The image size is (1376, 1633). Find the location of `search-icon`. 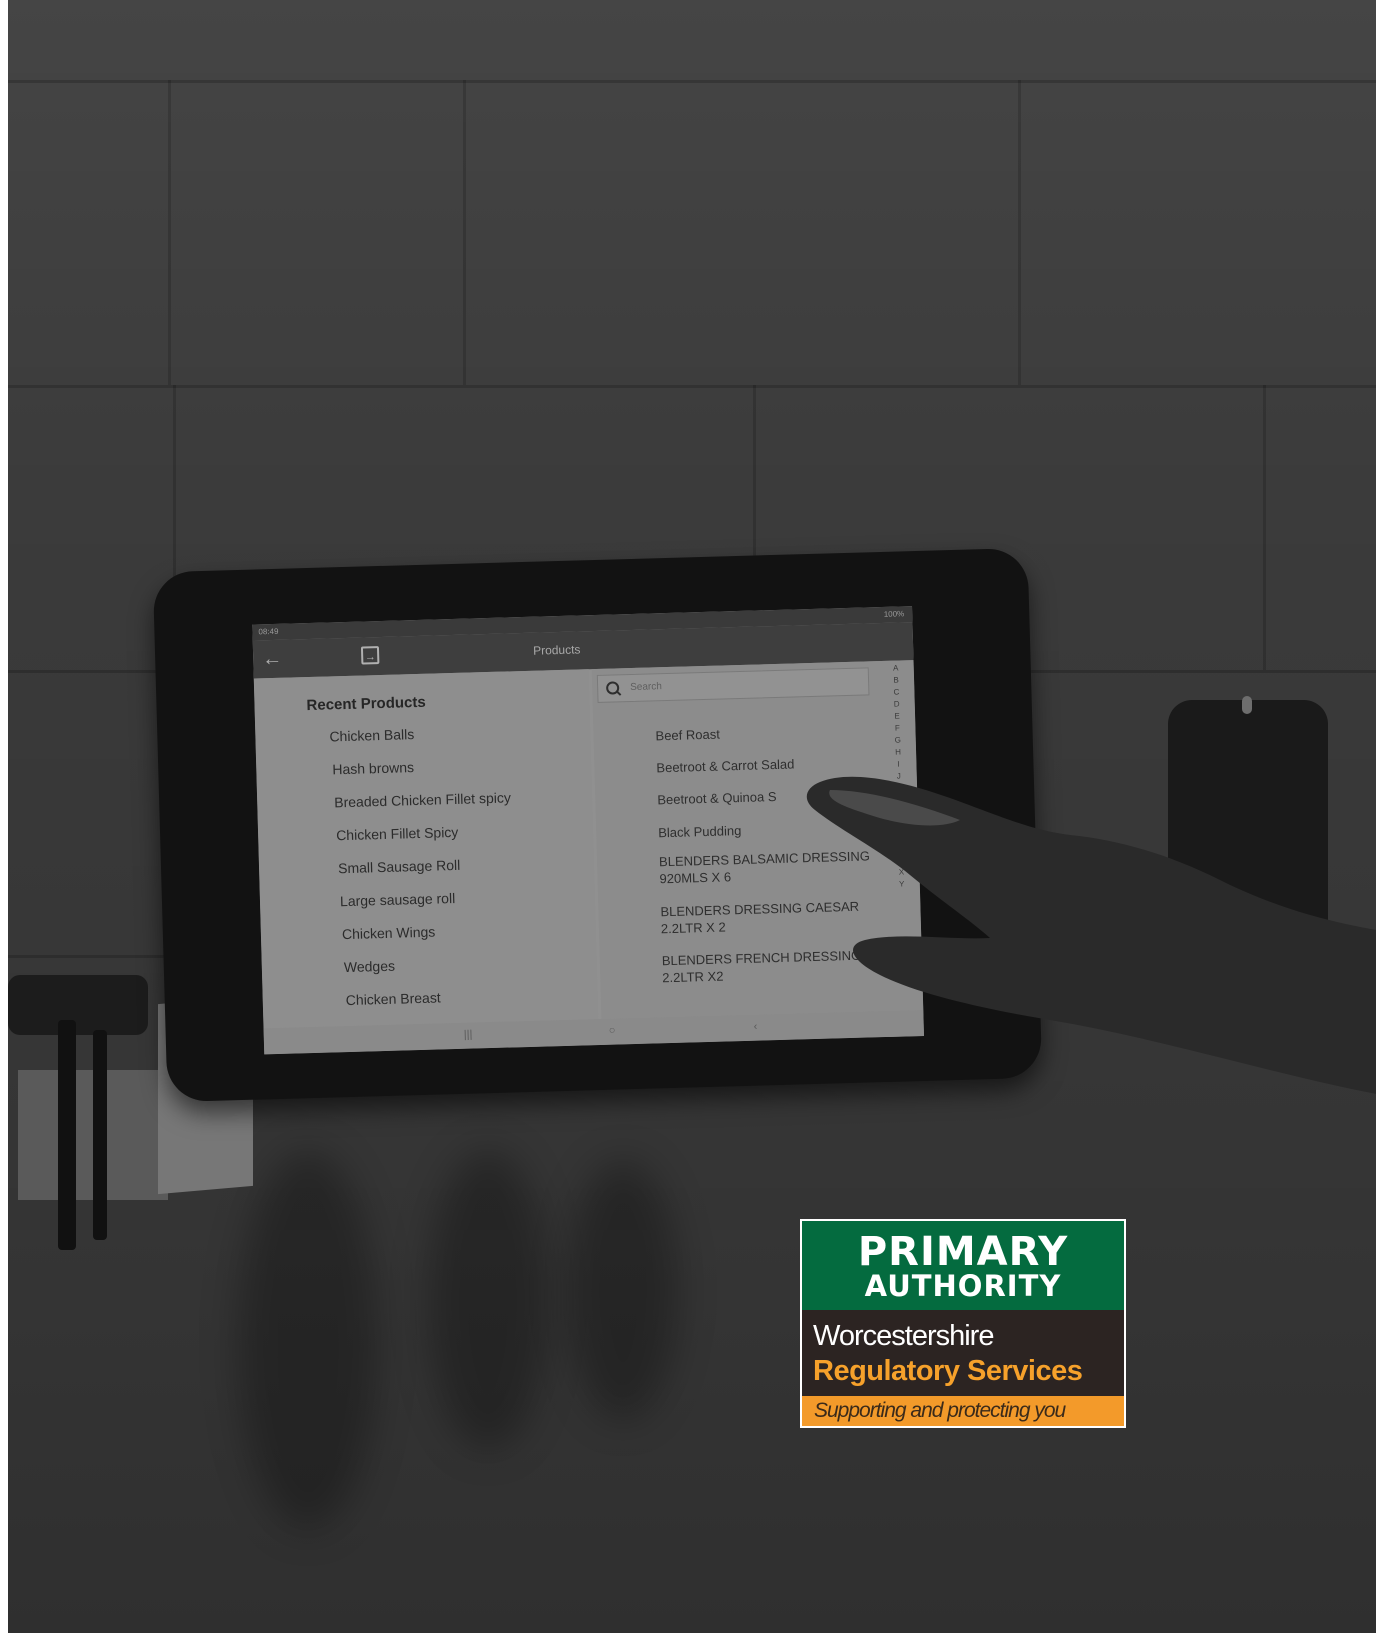

search-icon is located at coordinates (613, 688).